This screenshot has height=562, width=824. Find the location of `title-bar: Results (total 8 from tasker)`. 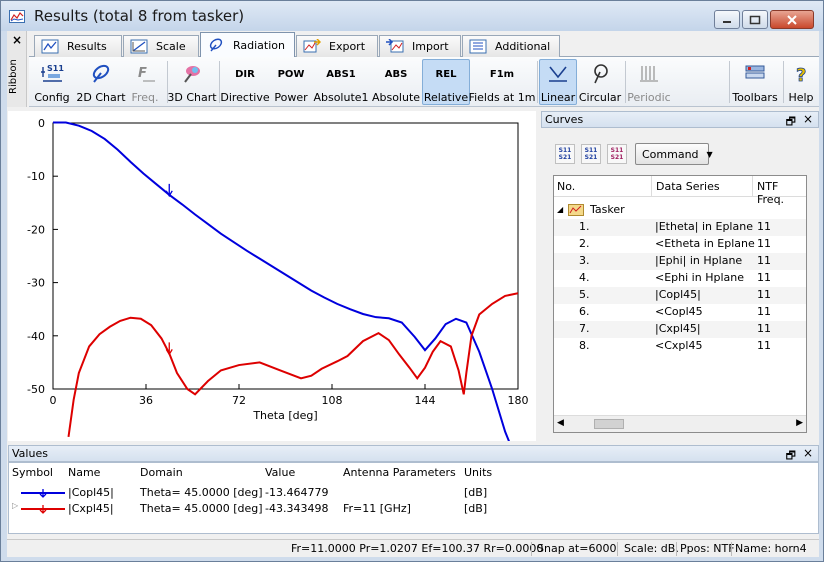

title-bar: Results (total 8 from tasker) is located at coordinates (412, 16).